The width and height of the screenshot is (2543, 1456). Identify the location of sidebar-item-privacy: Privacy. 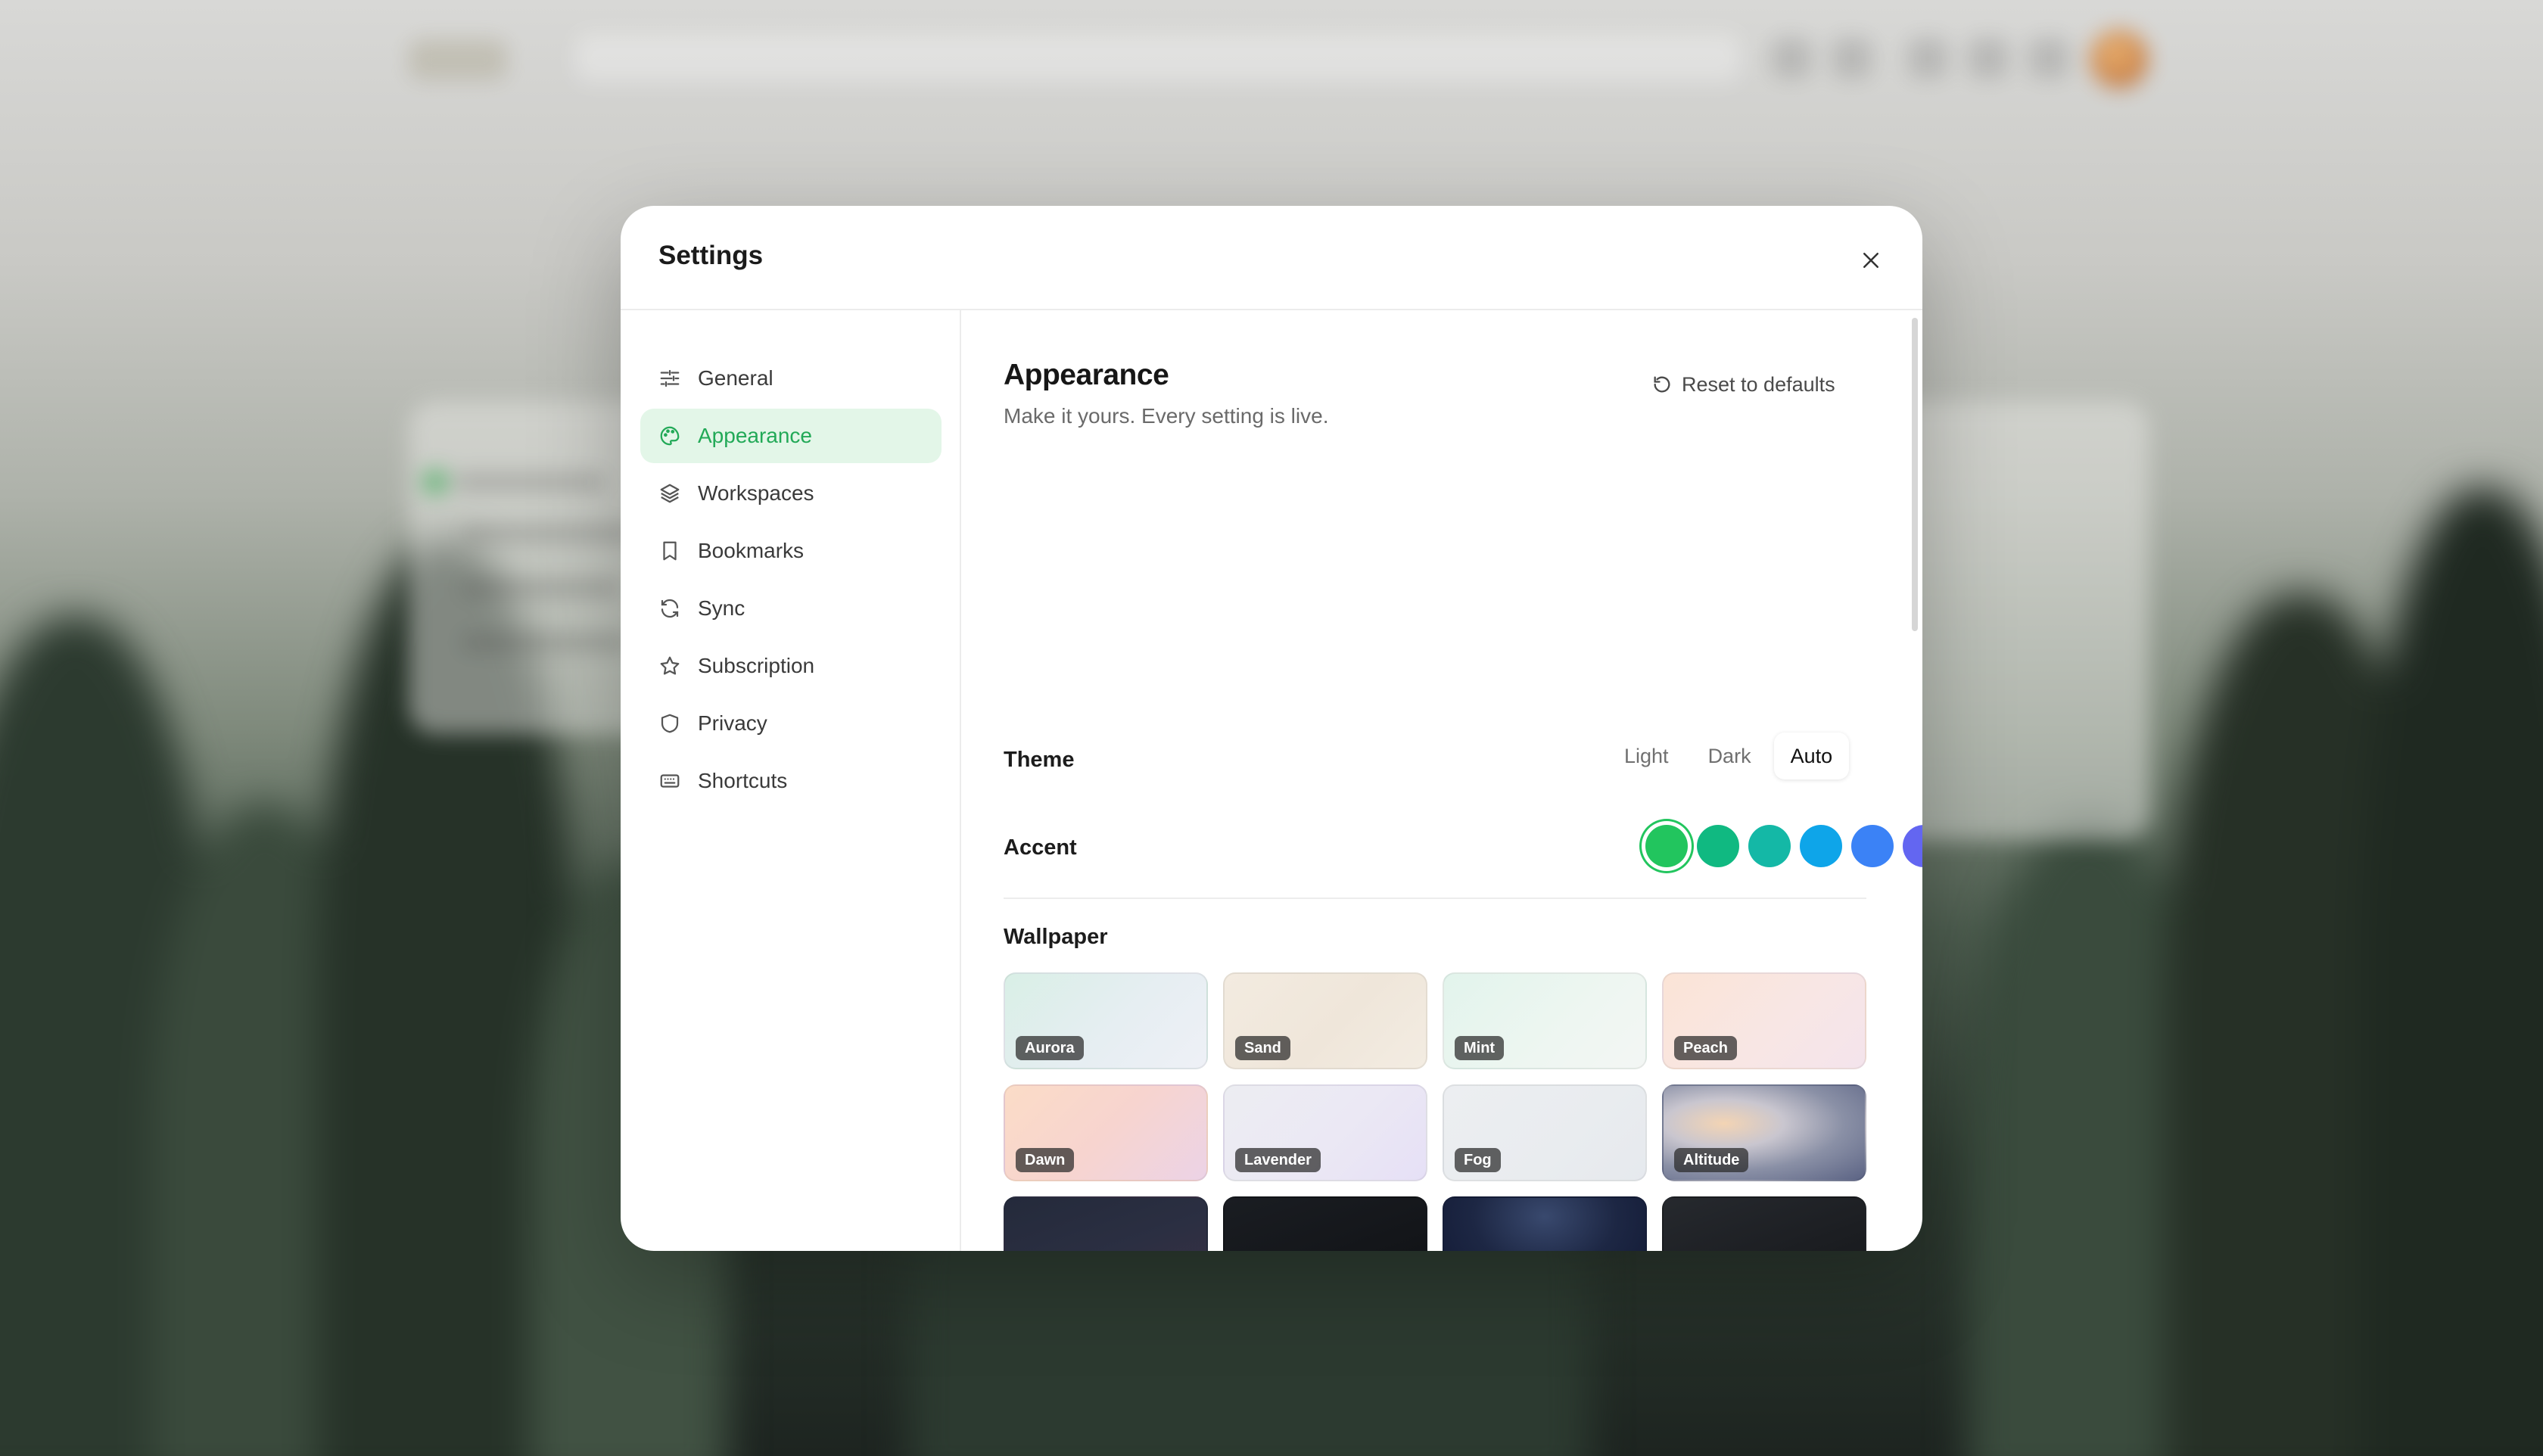
(791, 723).